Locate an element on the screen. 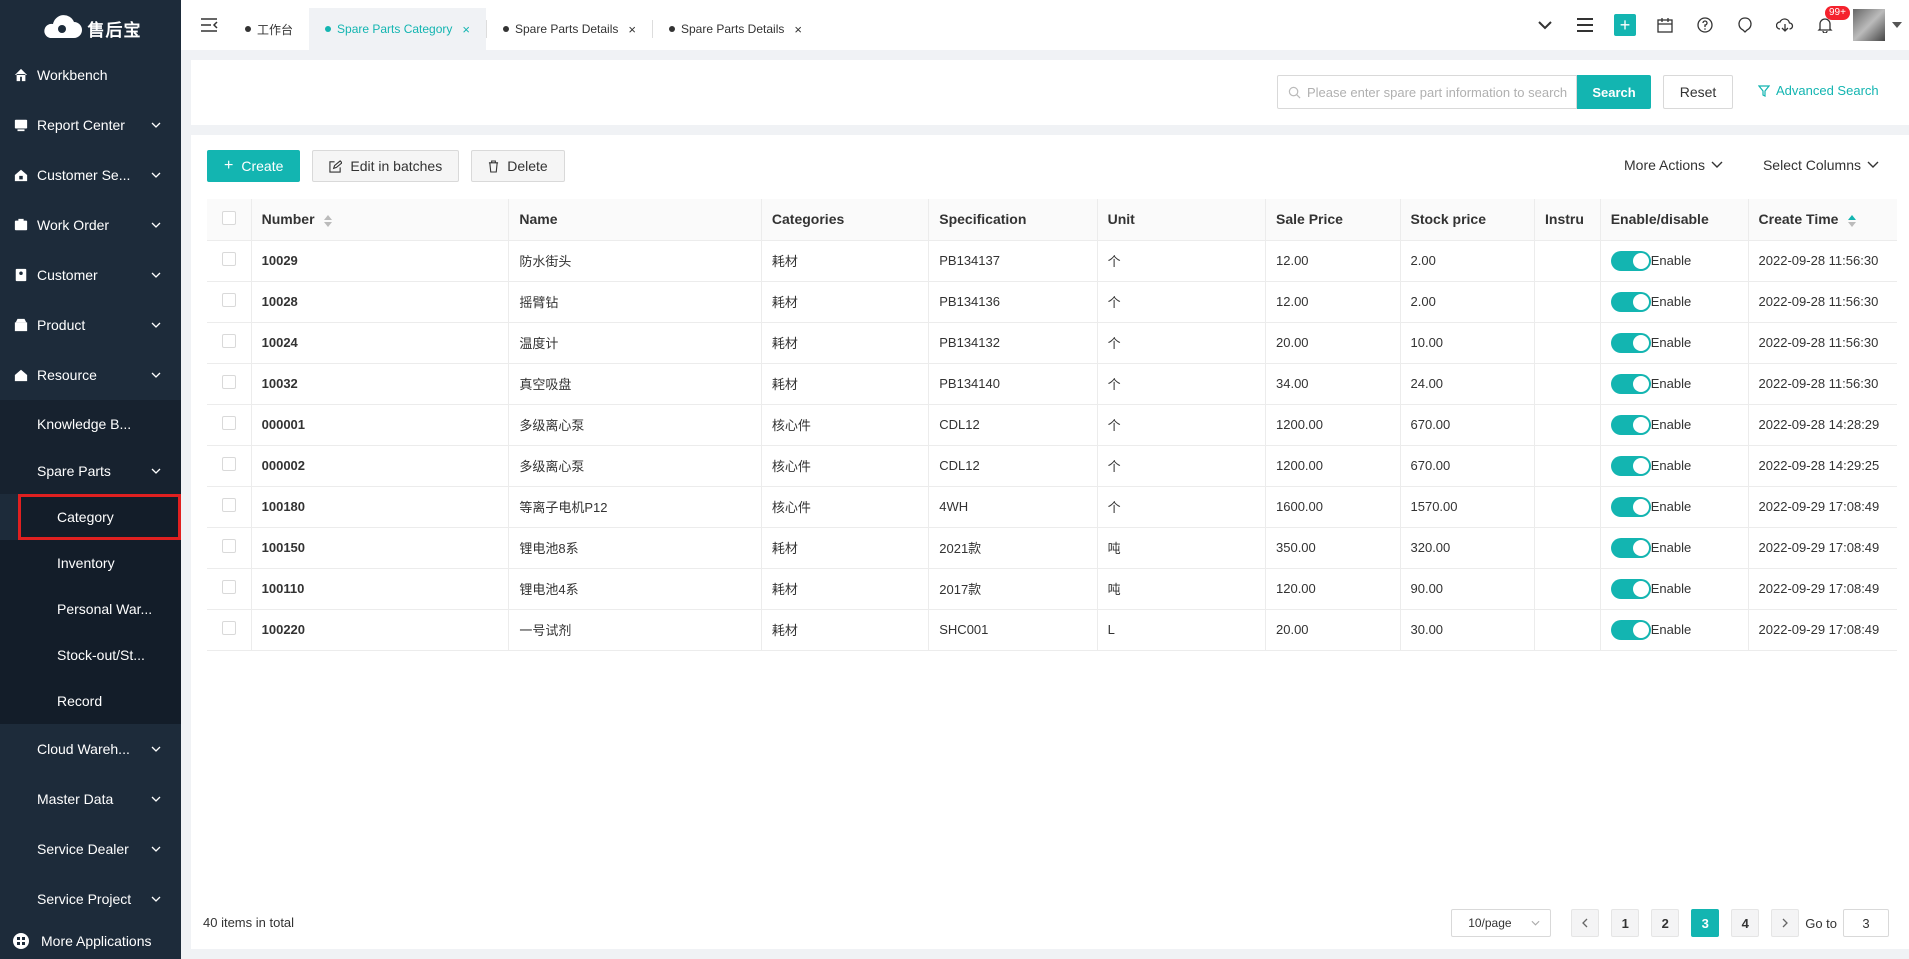 The width and height of the screenshot is (1909, 959). part-number-link: 000002 is located at coordinates (380, 466).